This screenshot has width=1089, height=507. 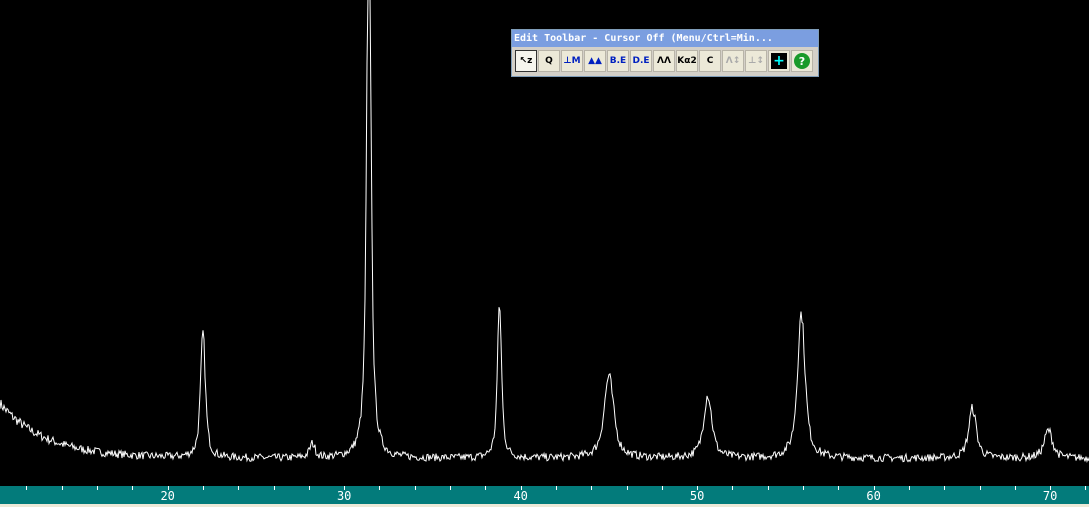 I want to click on k-alpha2-icon: Kα2, so click(x=687, y=61).